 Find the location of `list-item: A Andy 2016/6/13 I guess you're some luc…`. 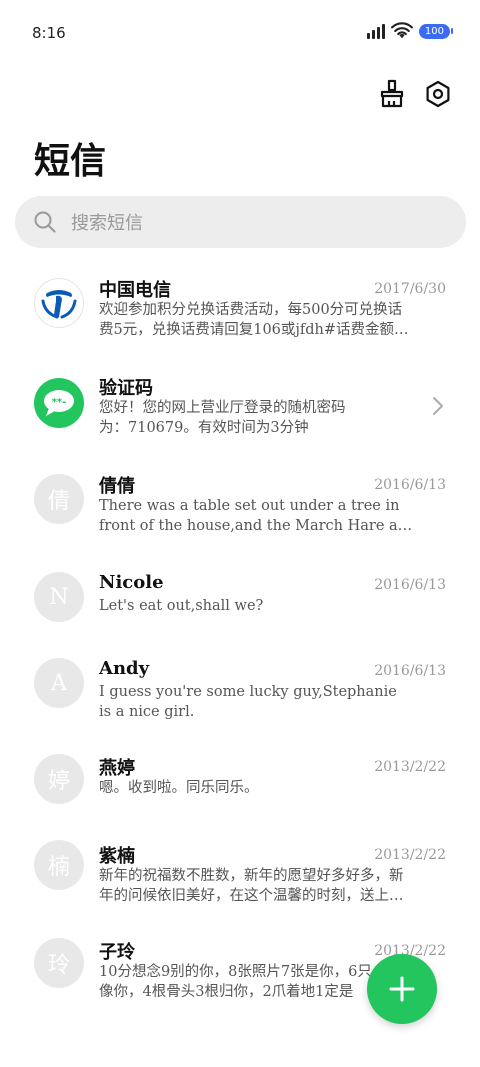

list-item: A Andy 2016/6/13 I guess you're some luc… is located at coordinates (240, 691).